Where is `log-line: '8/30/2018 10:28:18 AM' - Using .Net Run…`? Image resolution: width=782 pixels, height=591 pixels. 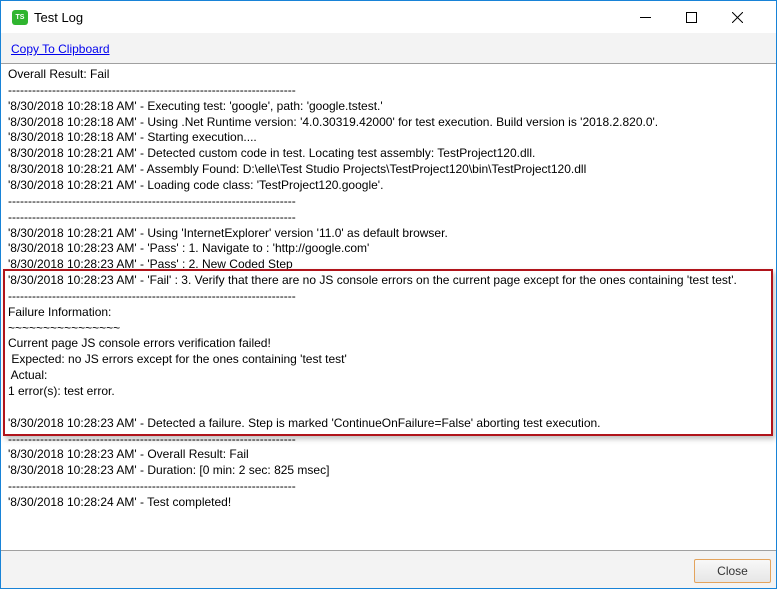 log-line: '8/30/2018 10:28:18 AM' - Using .Net Run… is located at coordinates (333, 121).